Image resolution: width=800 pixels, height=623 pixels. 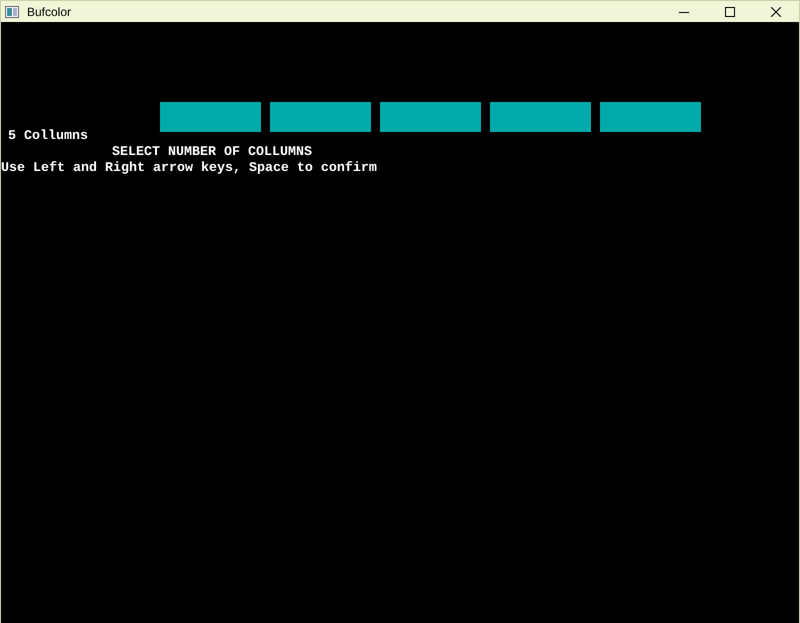 I want to click on instructions: Use Left and Right arrow keys, Space to confirm, so click(x=189, y=169).